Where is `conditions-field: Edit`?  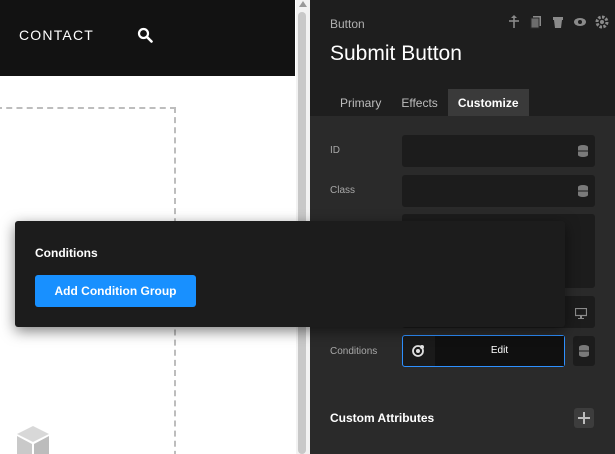
conditions-field: Edit is located at coordinates (483, 351).